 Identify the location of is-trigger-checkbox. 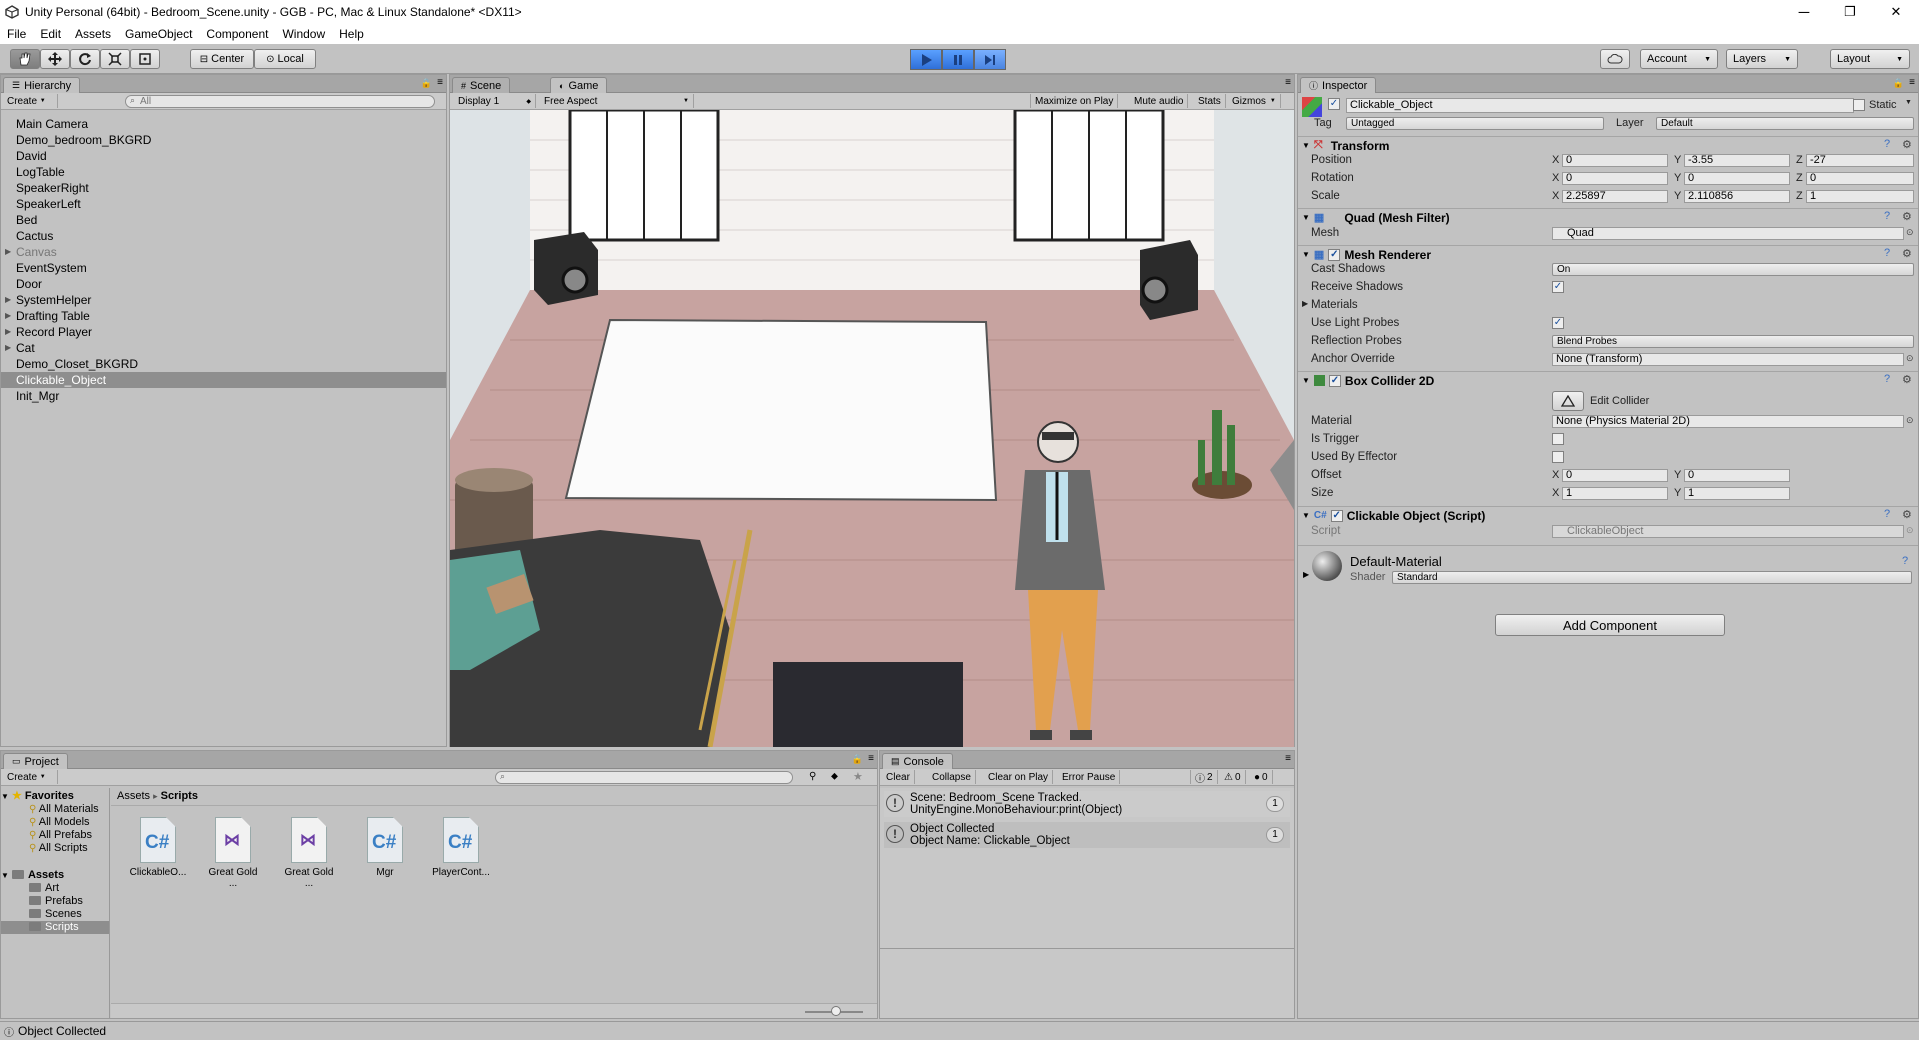
(1558, 439).